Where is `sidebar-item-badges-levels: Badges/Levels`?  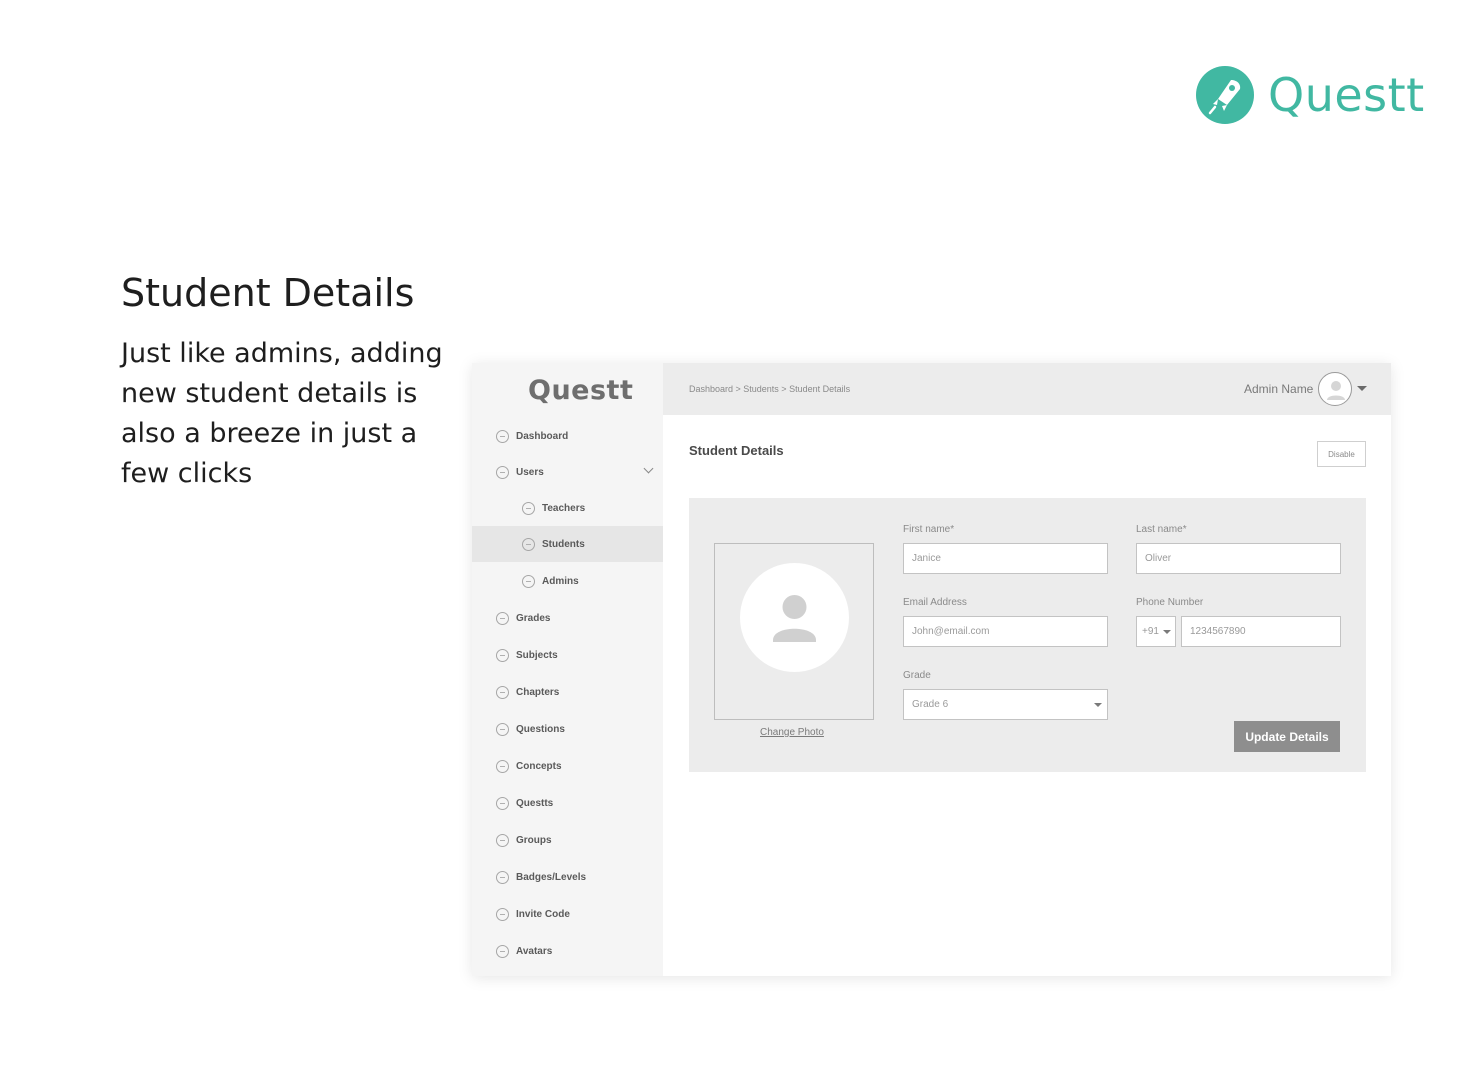
sidebar-item-badges-levels: Badges/Levels is located at coordinates (567, 877).